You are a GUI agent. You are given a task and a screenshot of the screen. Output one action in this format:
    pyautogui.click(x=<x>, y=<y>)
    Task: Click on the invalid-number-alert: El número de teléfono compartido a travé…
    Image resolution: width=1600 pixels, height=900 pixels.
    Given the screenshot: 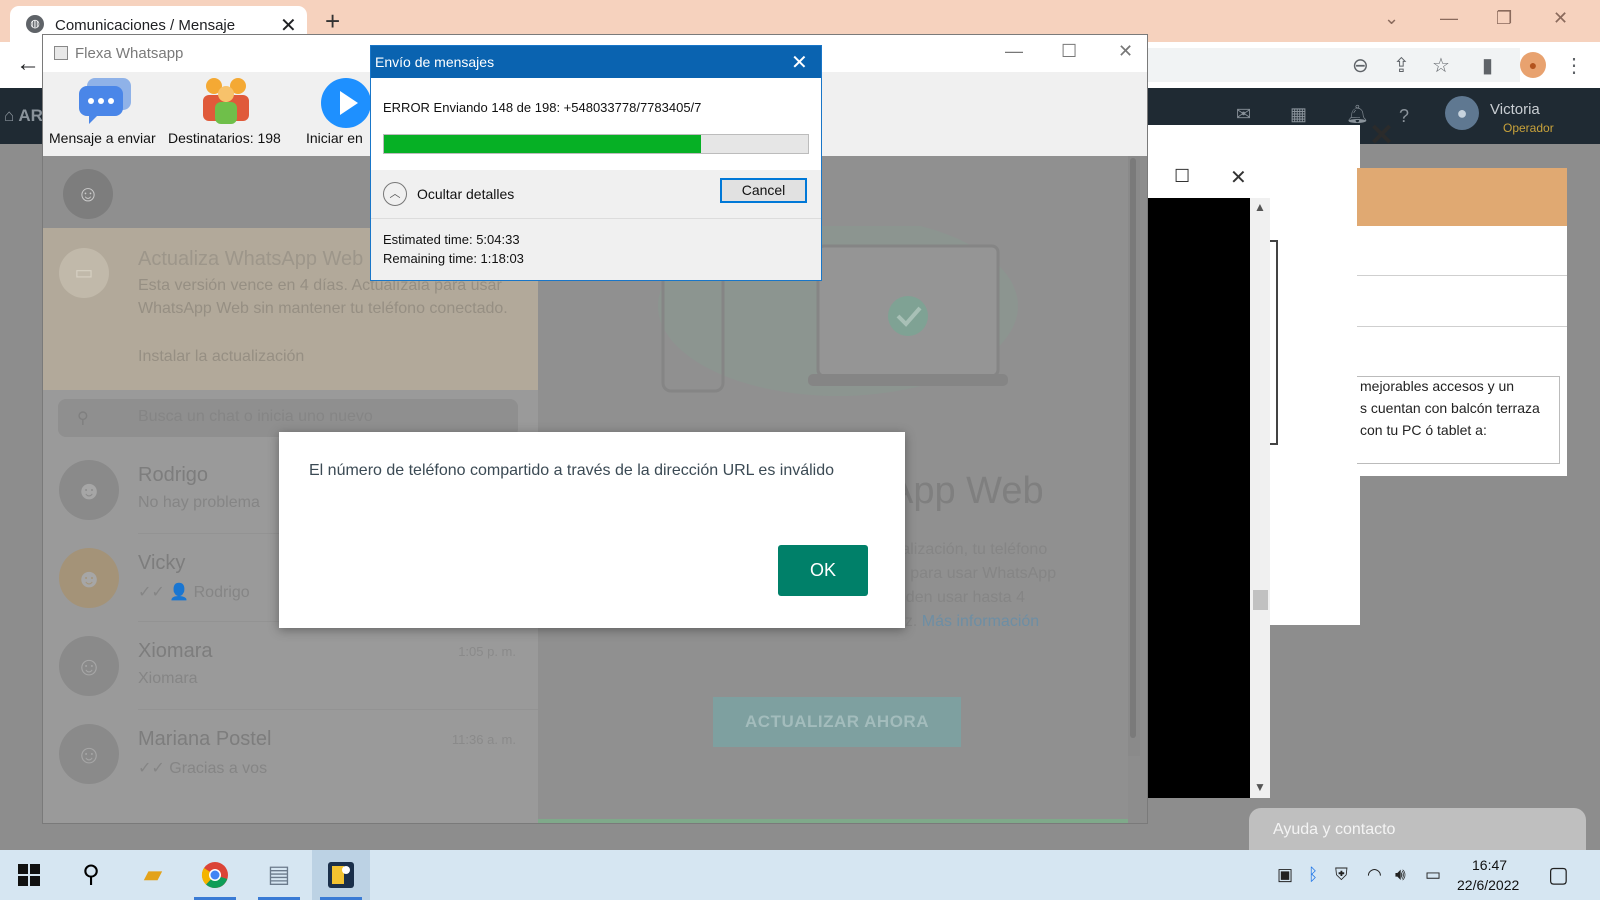 What is the action you would take?
    pyautogui.click(x=592, y=530)
    